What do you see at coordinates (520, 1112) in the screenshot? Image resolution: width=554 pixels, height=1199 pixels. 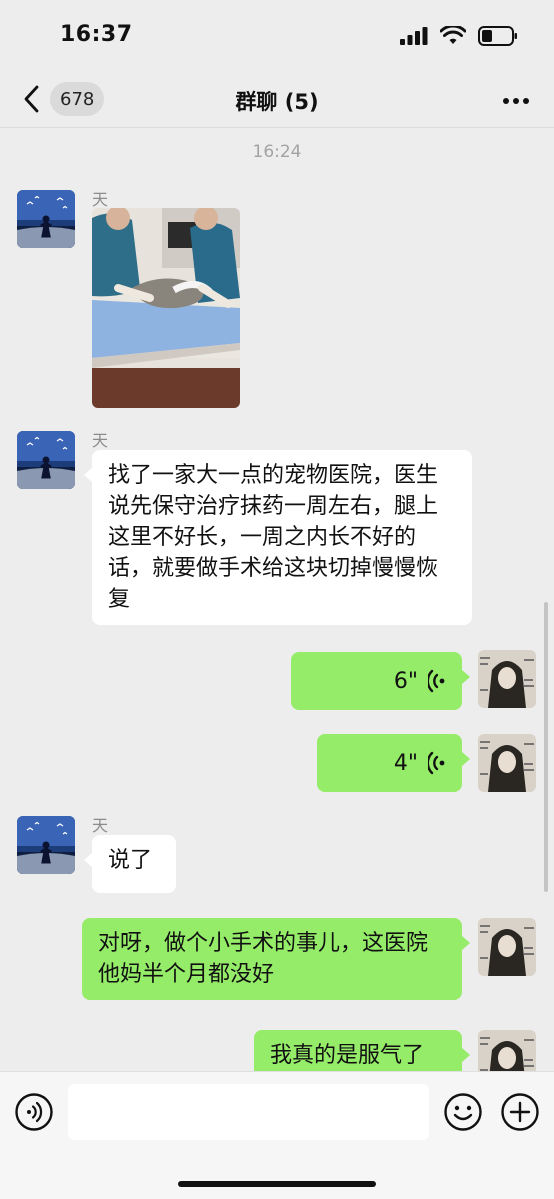 I see `plus-icon` at bounding box center [520, 1112].